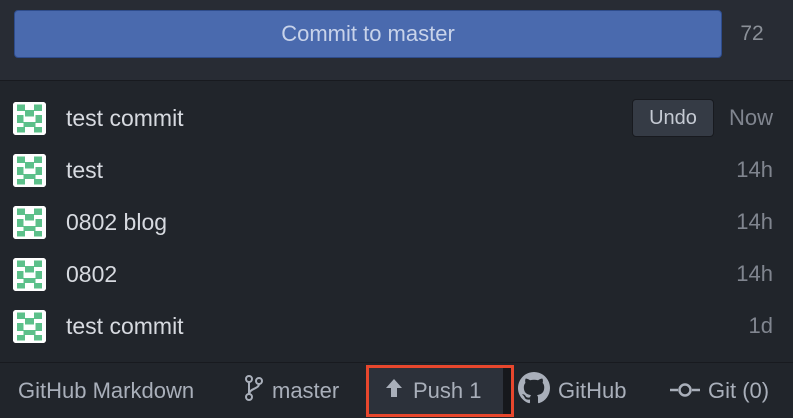 The image size is (793, 418). Describe the element at coordinates (447, 390) in the screenshot. I see `push-label: Push 1` at that location.